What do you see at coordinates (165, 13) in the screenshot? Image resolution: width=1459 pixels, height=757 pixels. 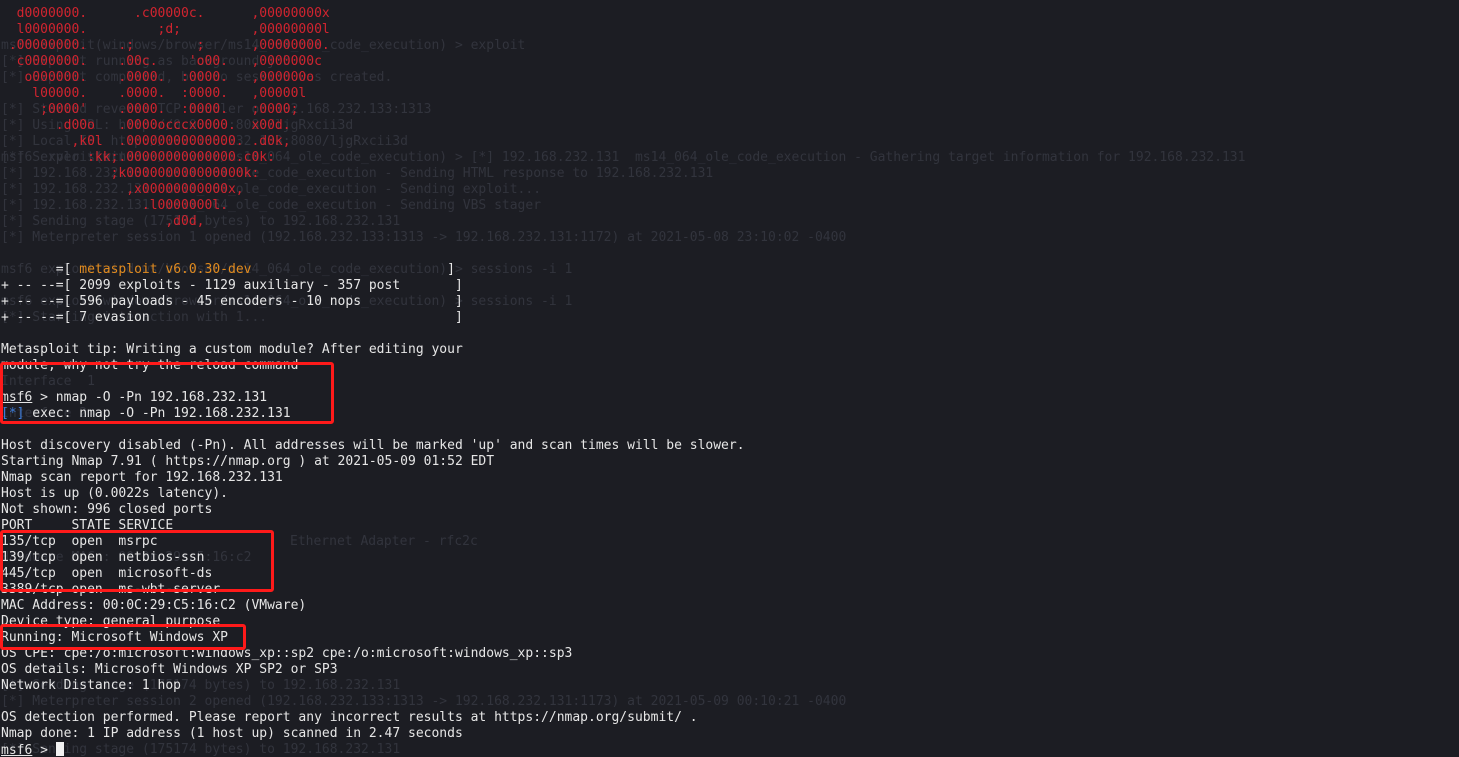 I see `banner-line: d0000000. .c00000c. ,00000000x` at bounding box center [165, 13].